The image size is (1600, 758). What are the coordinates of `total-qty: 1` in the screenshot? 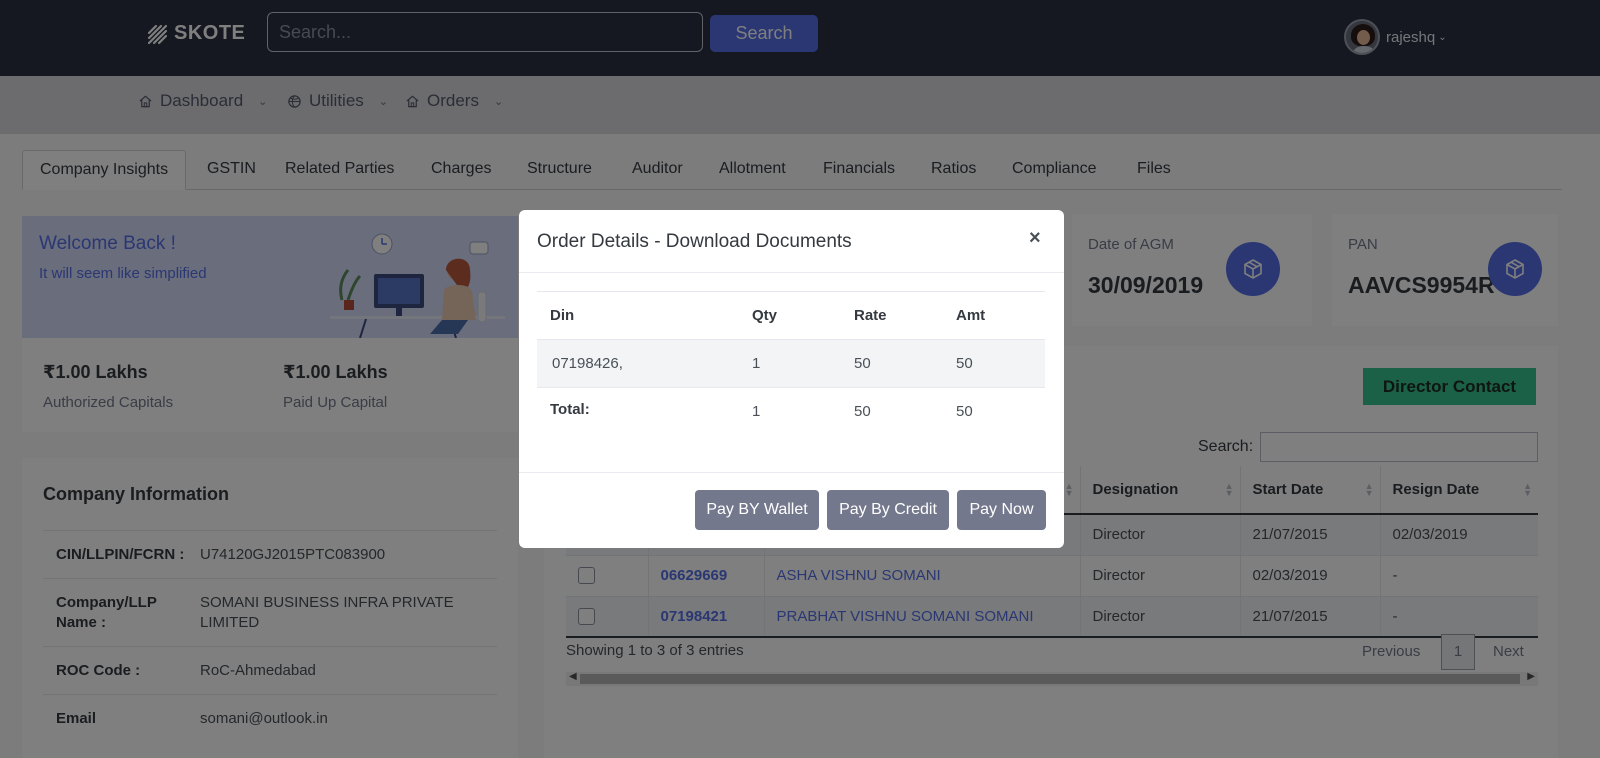 It's located at (756, 412).